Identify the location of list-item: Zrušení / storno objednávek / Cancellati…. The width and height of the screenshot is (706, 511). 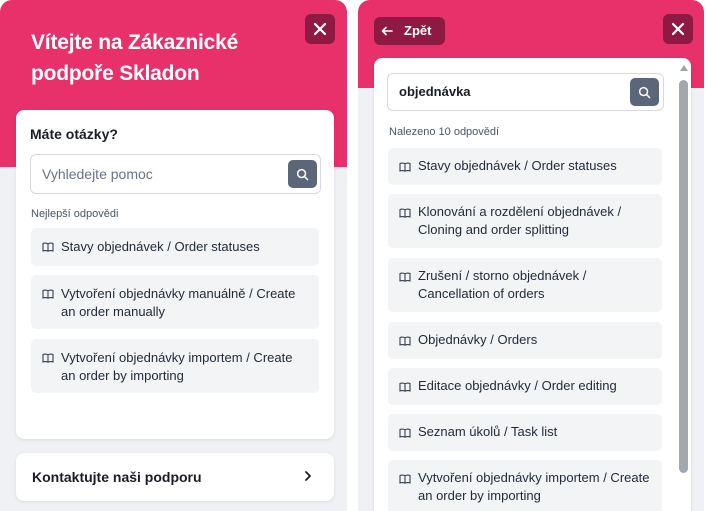
(525, 285).